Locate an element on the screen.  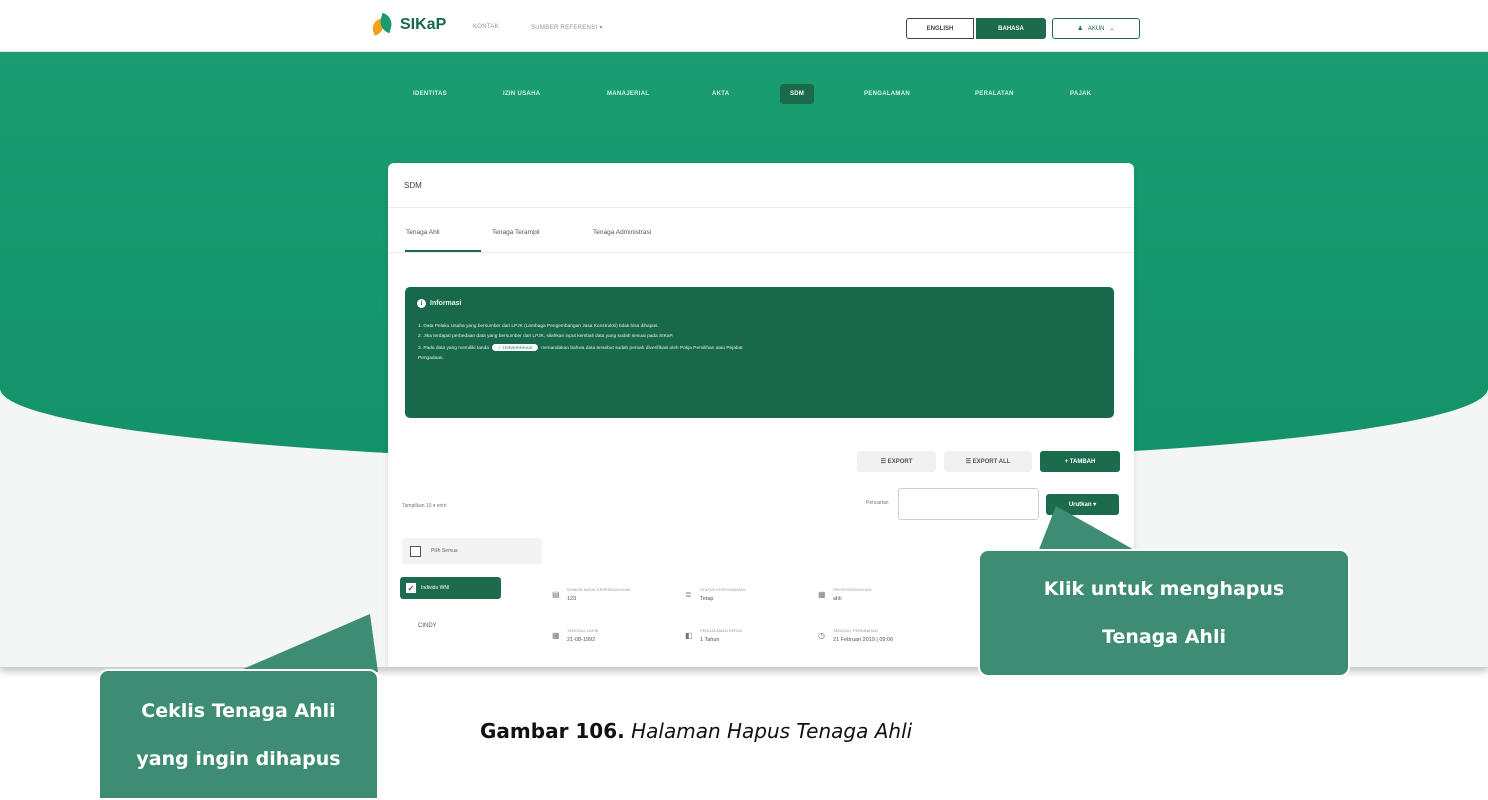
field-label: PROFESI/KEAHLIAN is located at coordinates (852, 589).